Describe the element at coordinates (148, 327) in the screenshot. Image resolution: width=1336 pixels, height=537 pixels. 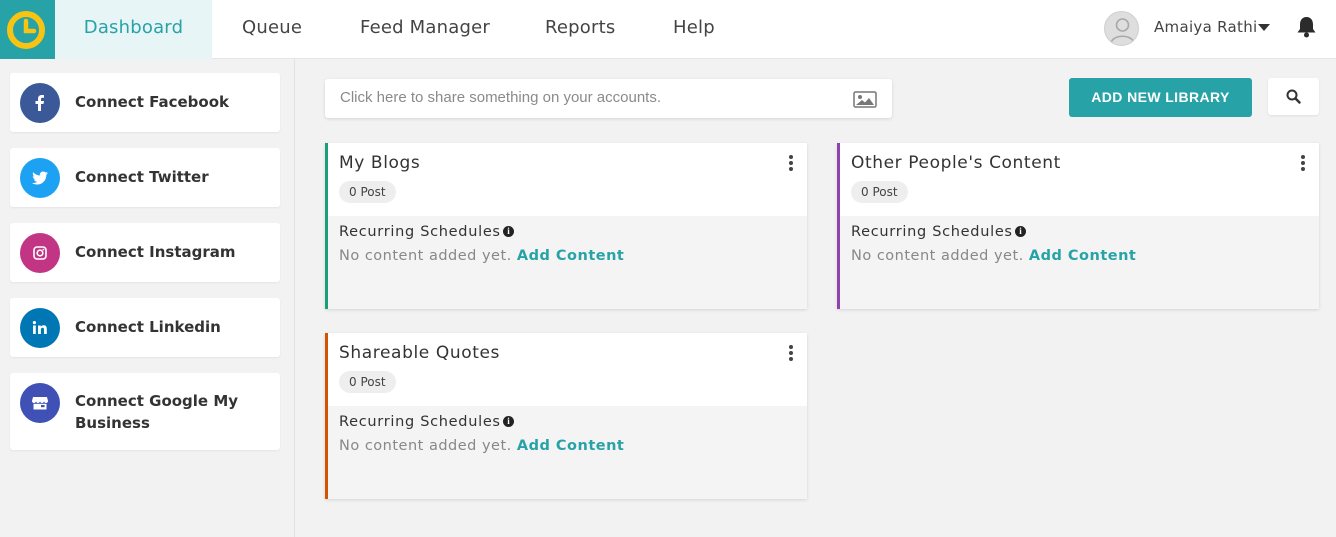
I see `sidebar-item-label: Connect Linkedin` at that location.